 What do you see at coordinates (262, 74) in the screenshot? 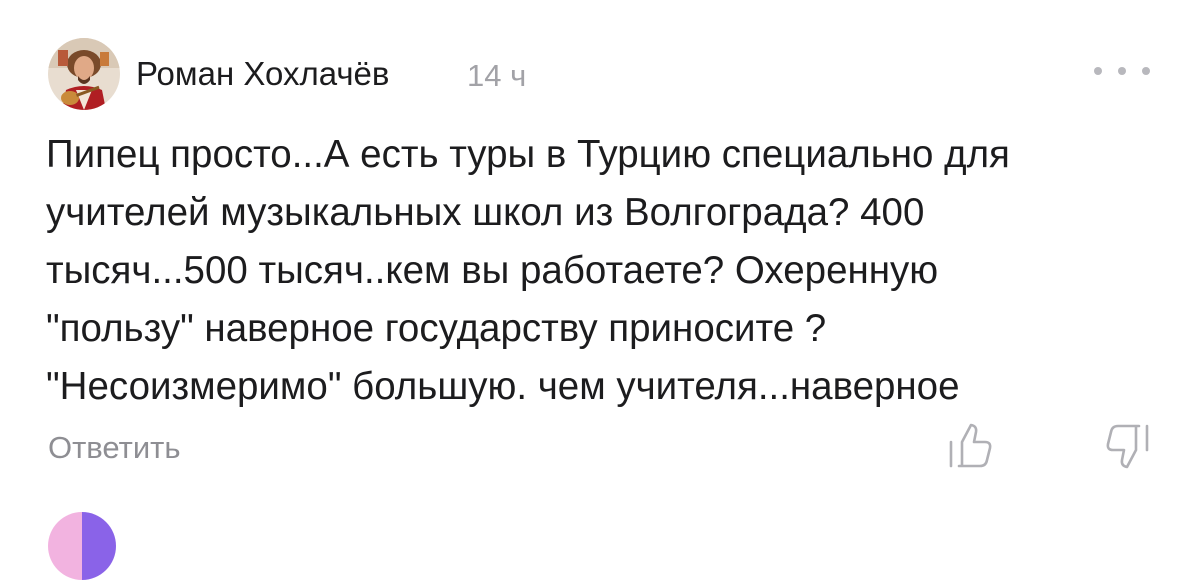
I see `author-name: Роман Хохлачёв` at bounding box center [262, 74].